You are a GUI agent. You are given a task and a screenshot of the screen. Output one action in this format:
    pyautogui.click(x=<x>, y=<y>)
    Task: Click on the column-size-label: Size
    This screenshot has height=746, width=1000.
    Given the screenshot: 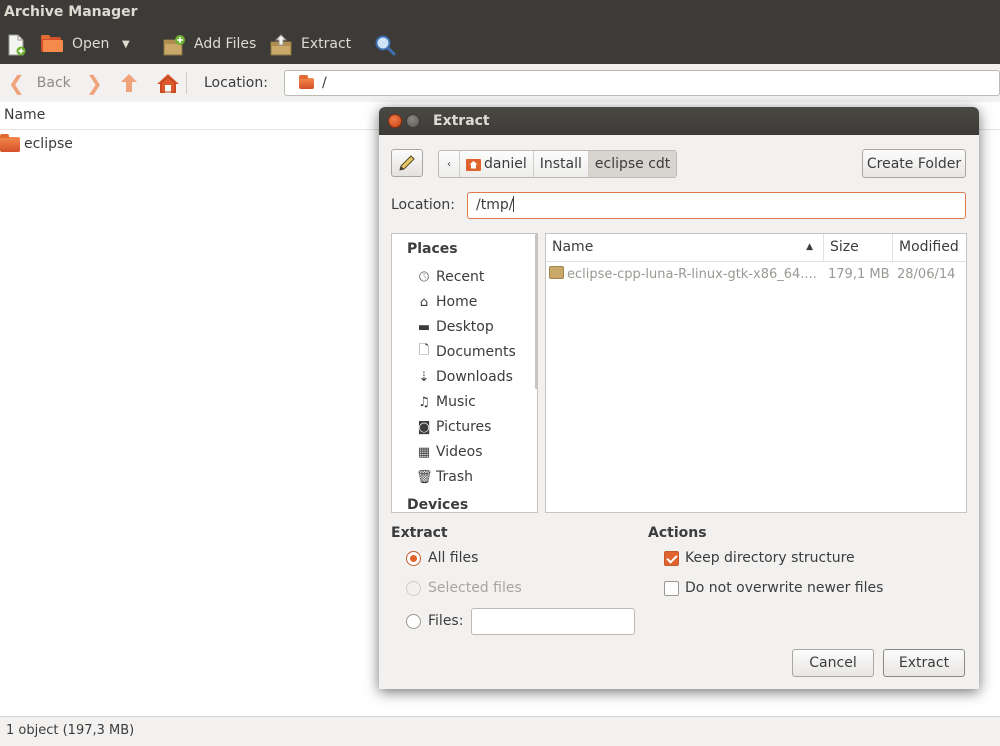 What is the action you would take?
    pyautogui.click(x=844, y=247)
    